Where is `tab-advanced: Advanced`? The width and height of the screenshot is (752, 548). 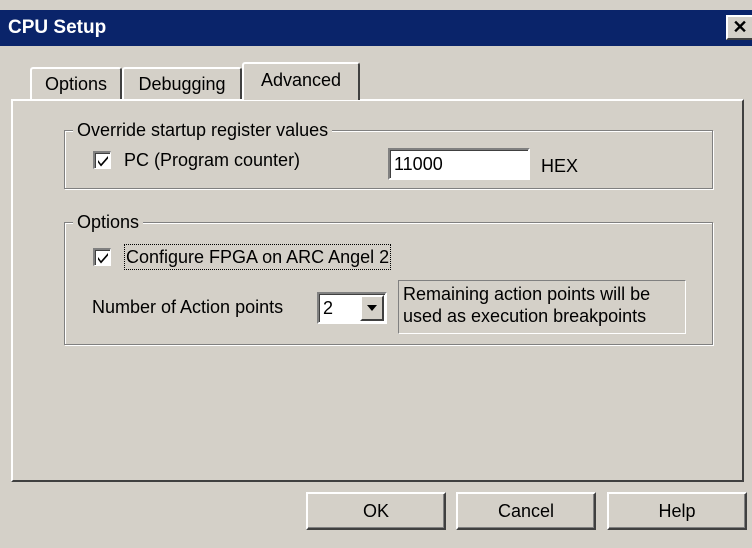 tab-advanced: Advanced is located at coordinates (301, 81).